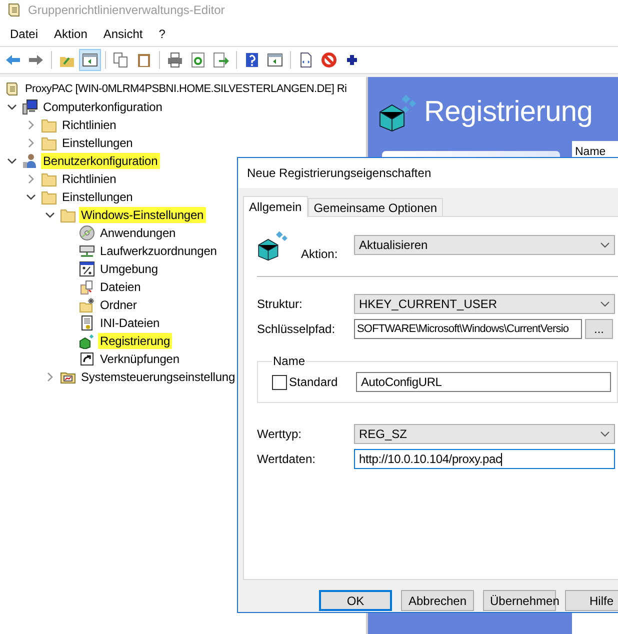  Describe the element at coordinates (30, 107) in the screenshot. I see `computer-icon` at that location.